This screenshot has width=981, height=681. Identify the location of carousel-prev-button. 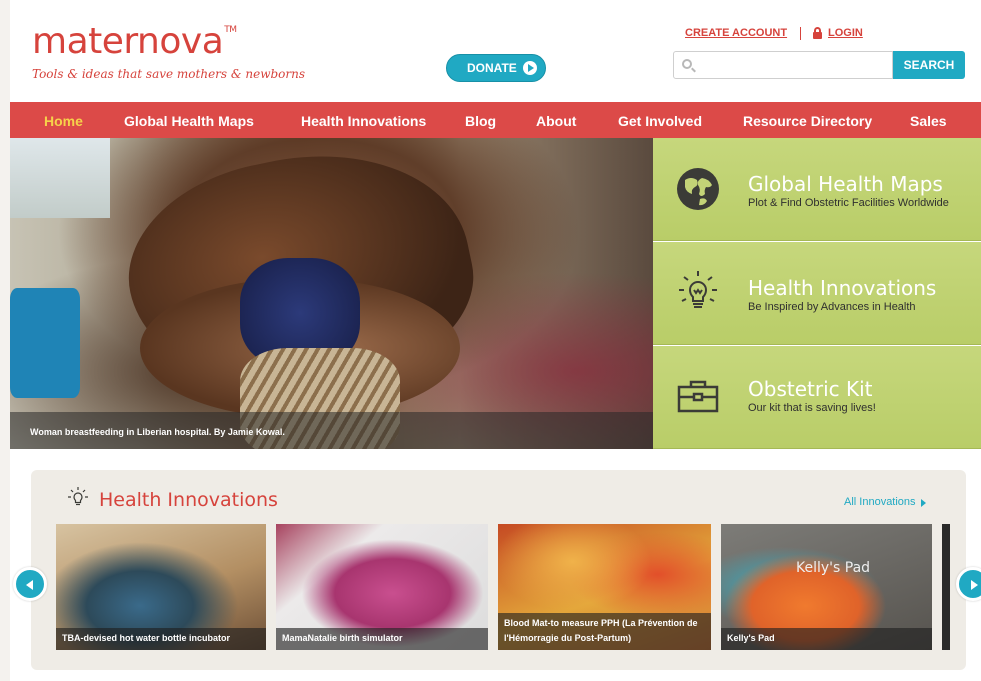
(30, 584).